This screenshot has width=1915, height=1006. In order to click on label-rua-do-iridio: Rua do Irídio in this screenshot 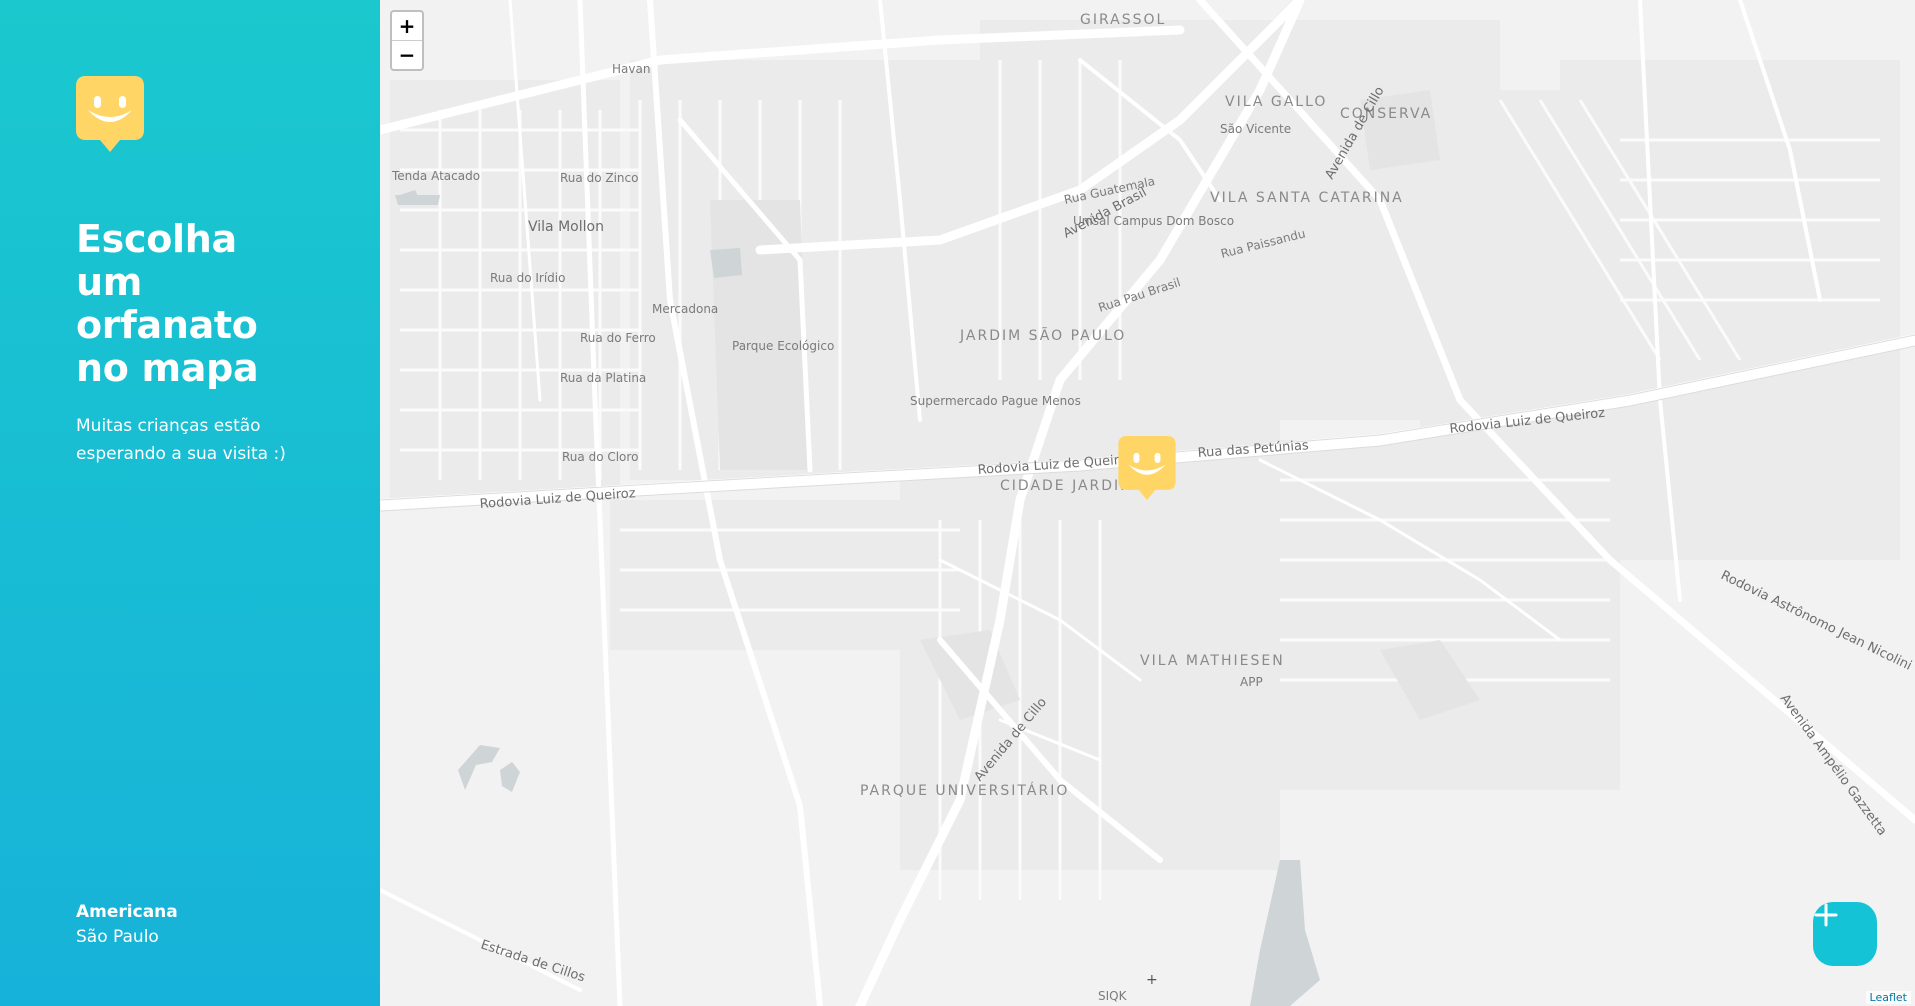, I will do `click(527, 278)`.